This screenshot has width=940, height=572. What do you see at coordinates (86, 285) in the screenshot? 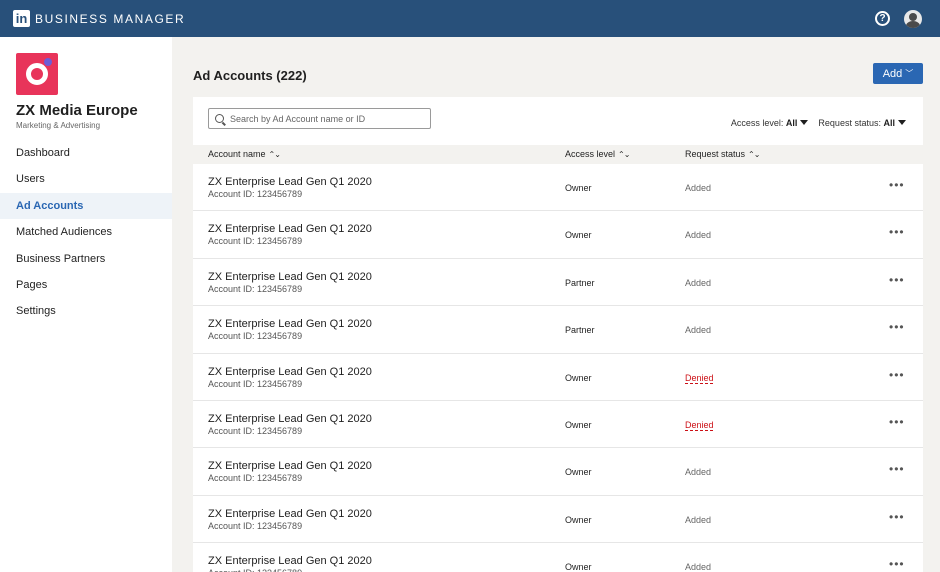
I see `sidebar-item-pages: Pages` at bounding box center [86, 285].